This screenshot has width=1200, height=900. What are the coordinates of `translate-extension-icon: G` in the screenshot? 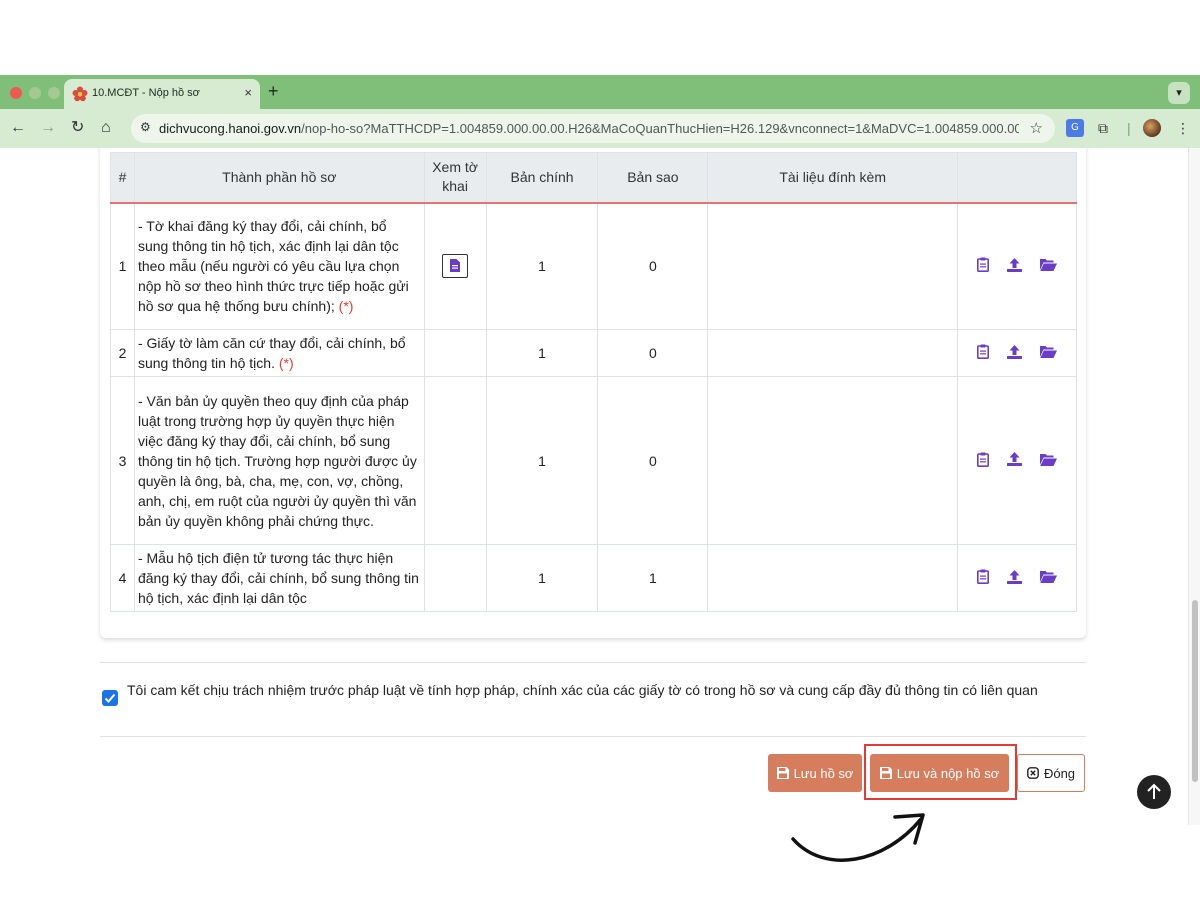 It's located at (1075, 128).